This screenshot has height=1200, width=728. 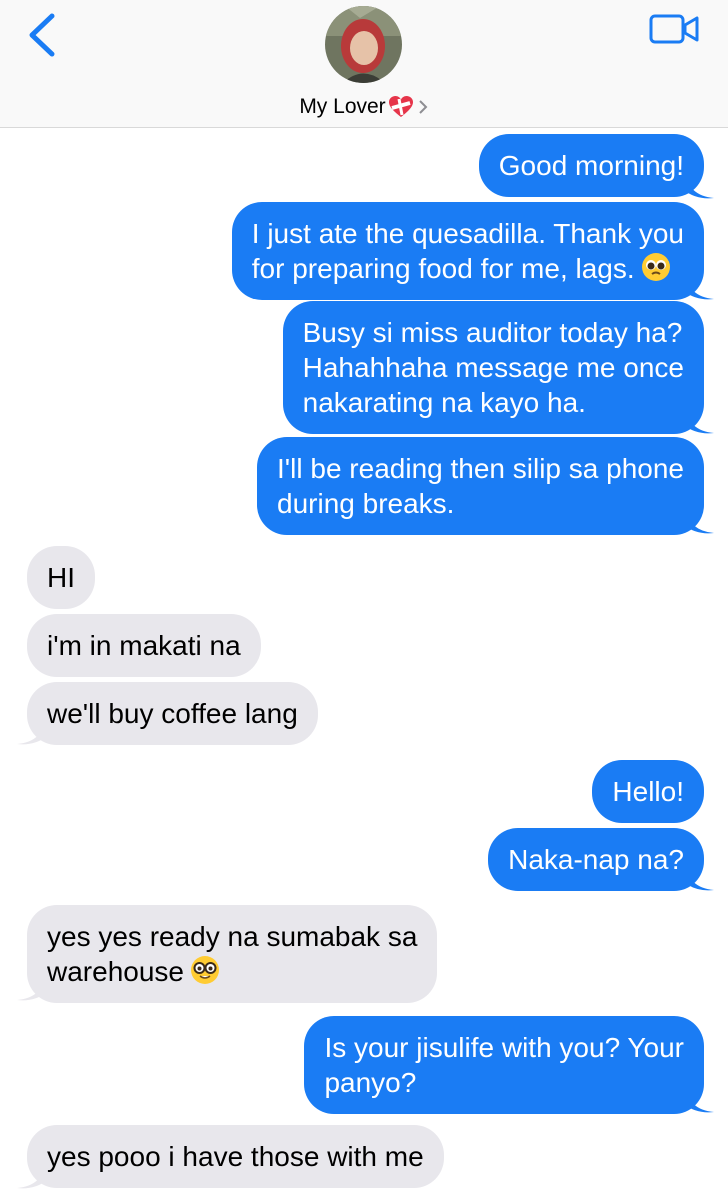 What do you see at coordinates (492, 332) in the screenshot?
I see `message-line: Busy si miss auditor today ha?` at bounding box center [492, 332].